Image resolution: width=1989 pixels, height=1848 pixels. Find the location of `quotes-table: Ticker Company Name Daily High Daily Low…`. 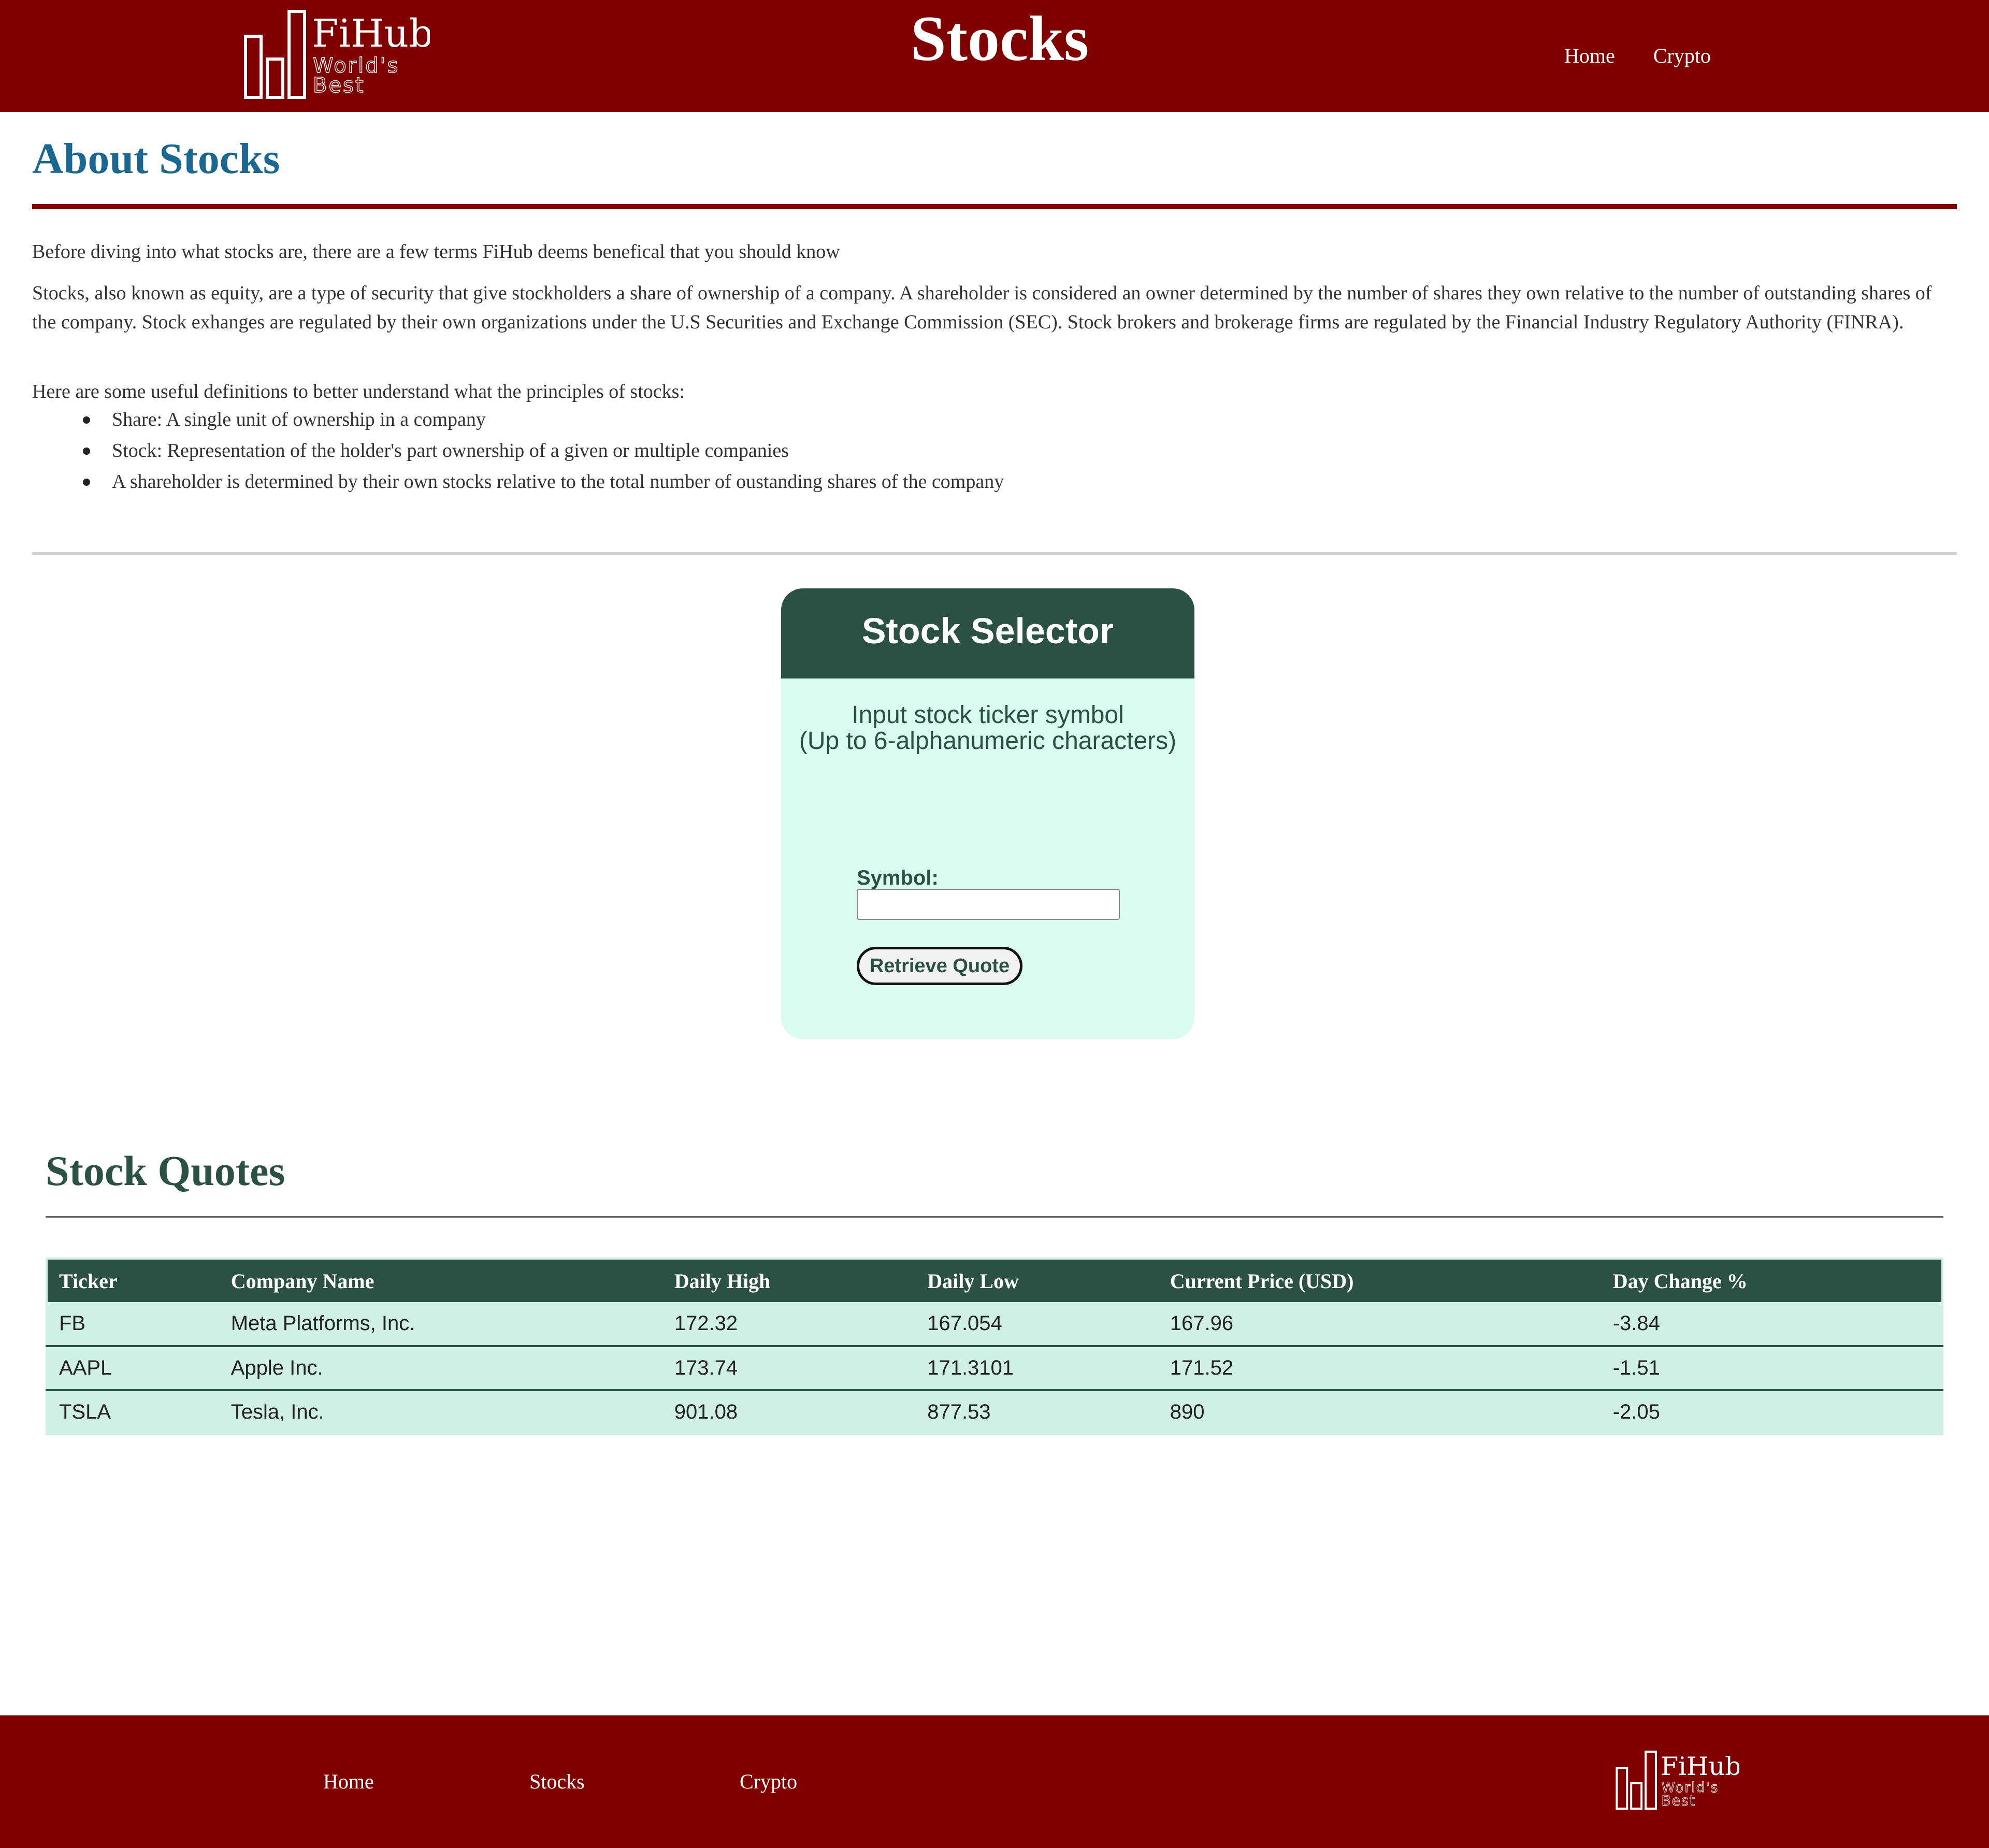

quotes-table: Ticker Company Name Daily High Daily Low… is located at coordinates (994, 1346).